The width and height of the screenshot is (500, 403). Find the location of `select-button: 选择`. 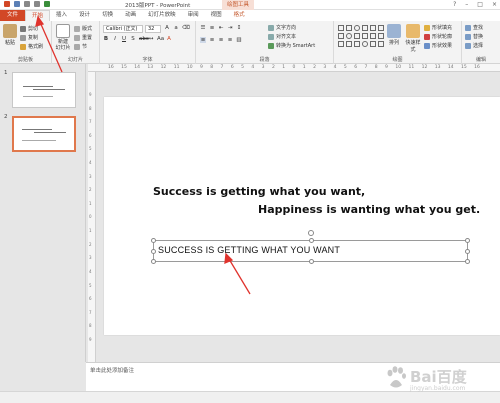

select-button: 选择 is located at coordinates (474, 45).